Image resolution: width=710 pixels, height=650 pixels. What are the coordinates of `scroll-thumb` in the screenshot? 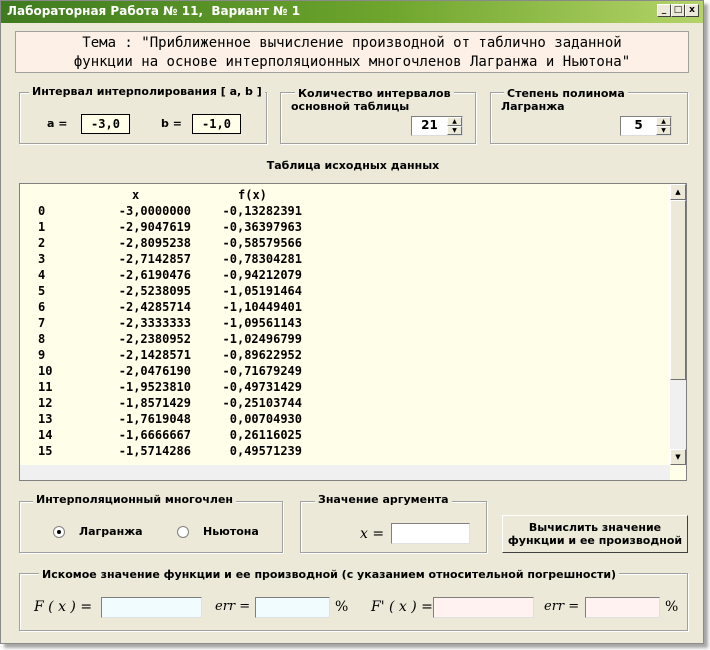 It's located at (678, 290).